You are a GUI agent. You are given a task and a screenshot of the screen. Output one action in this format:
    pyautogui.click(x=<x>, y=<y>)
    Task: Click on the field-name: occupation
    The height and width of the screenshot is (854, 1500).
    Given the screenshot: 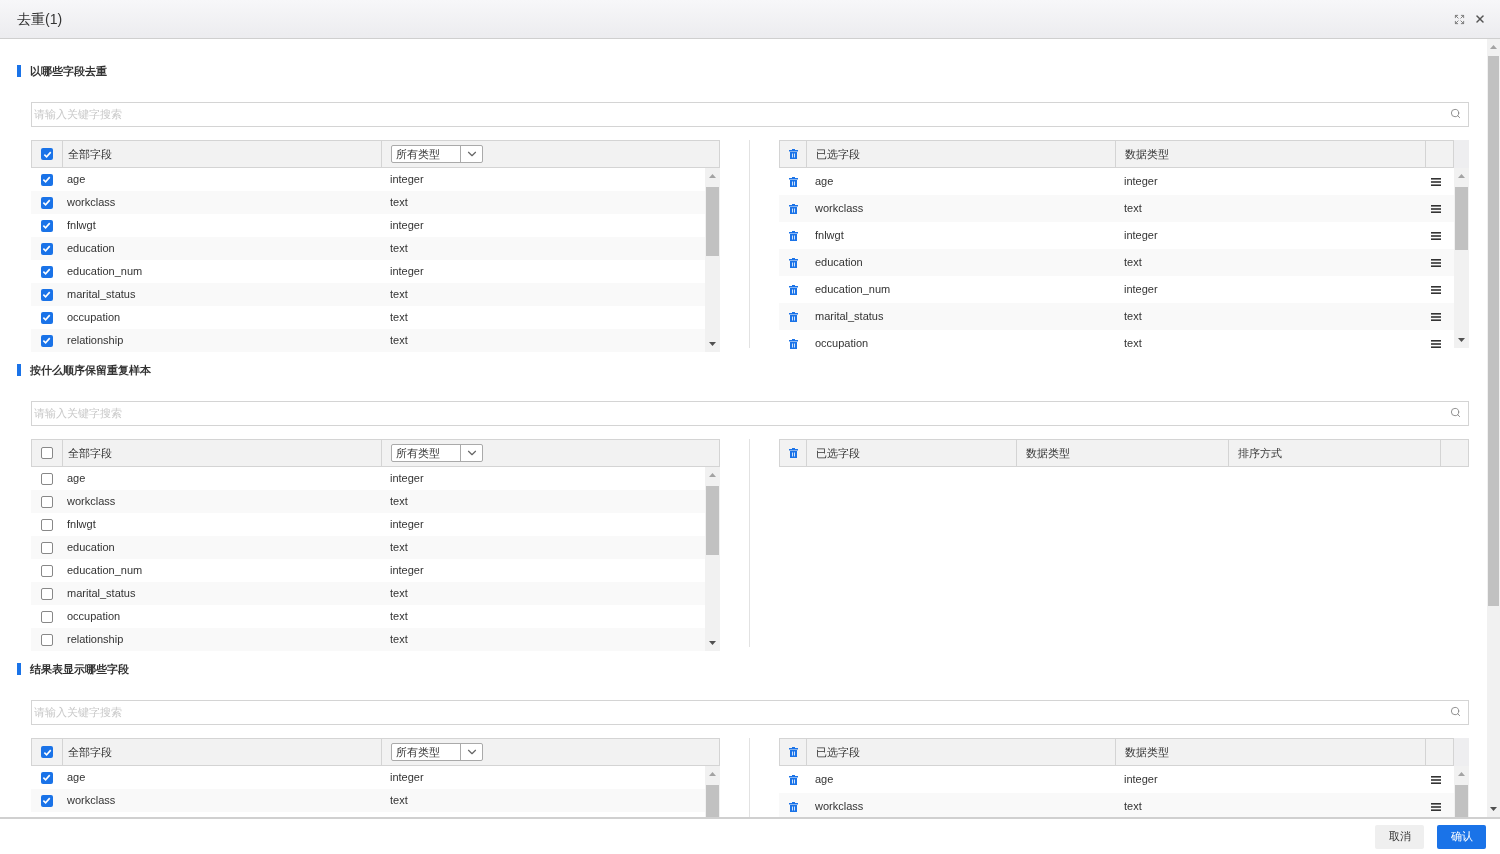 What is the action you would take?
    pyautogui.click(x=94, y=617)
    